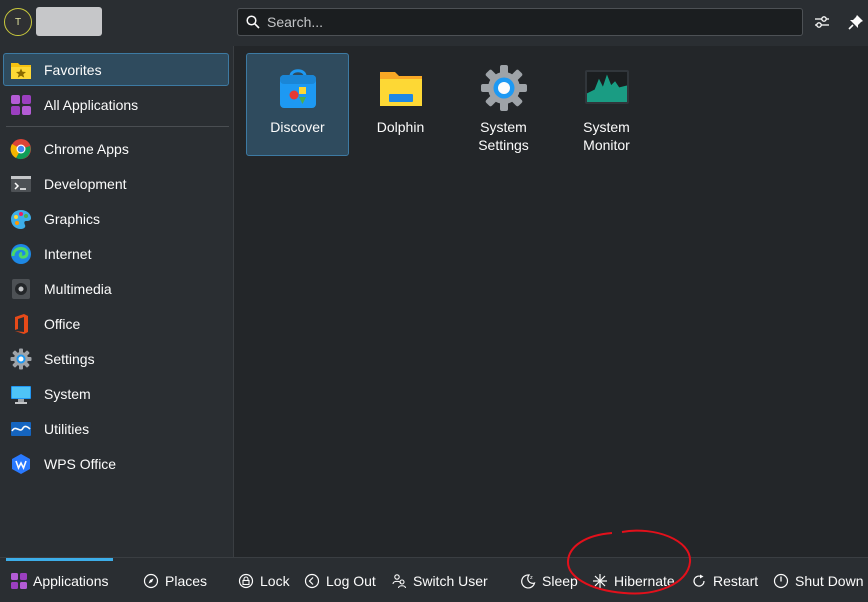  Describe the element at coordinates (117, 126) in the screenshot. I see `sidebar-separator` at that location.